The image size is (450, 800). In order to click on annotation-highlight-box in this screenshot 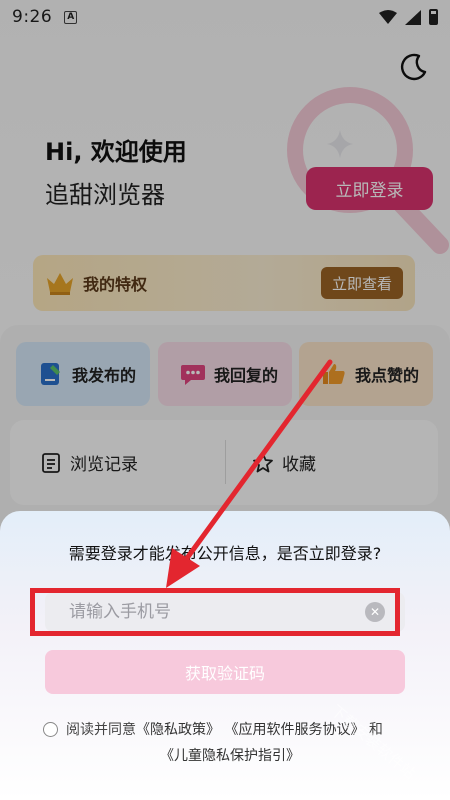, I will do `click(215, 612)`.